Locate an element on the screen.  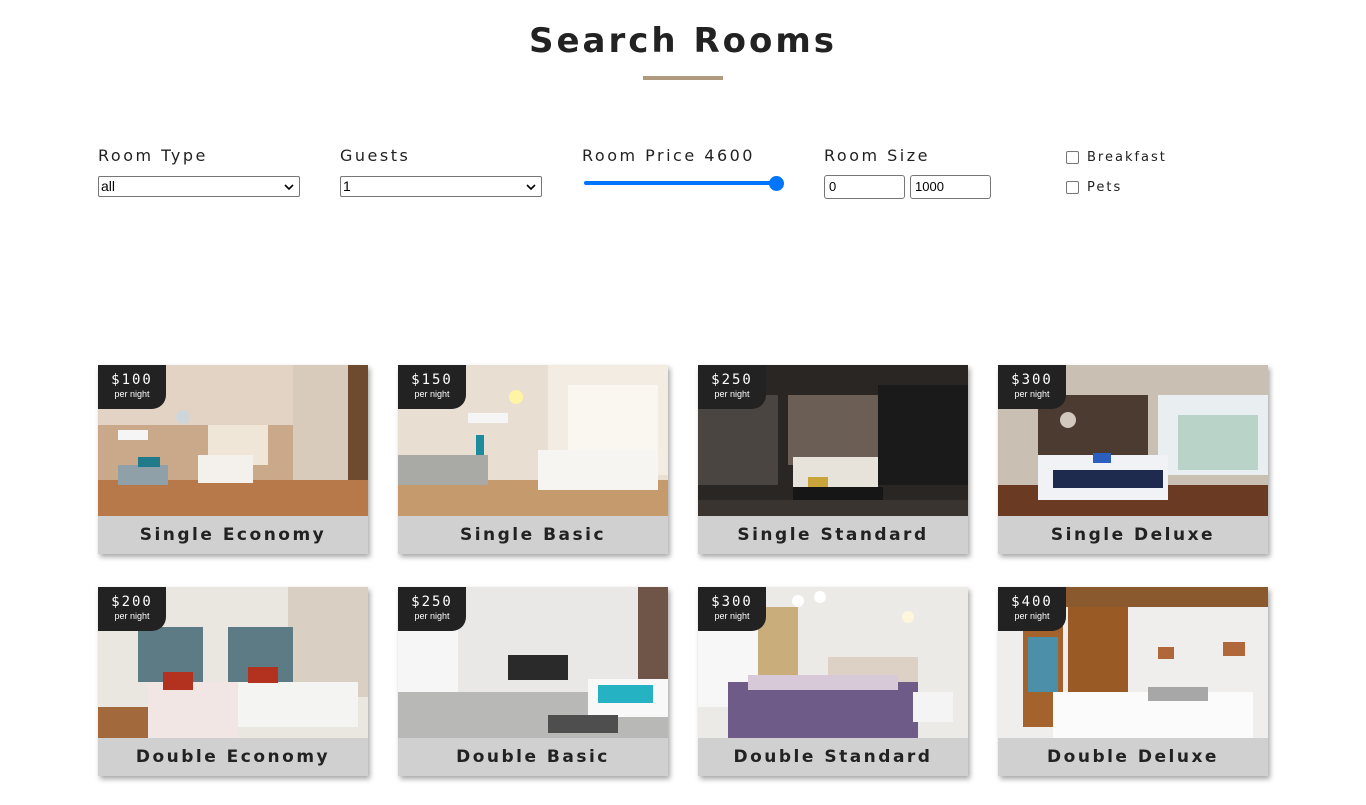
price-slider is located at coordinates (683, 183).